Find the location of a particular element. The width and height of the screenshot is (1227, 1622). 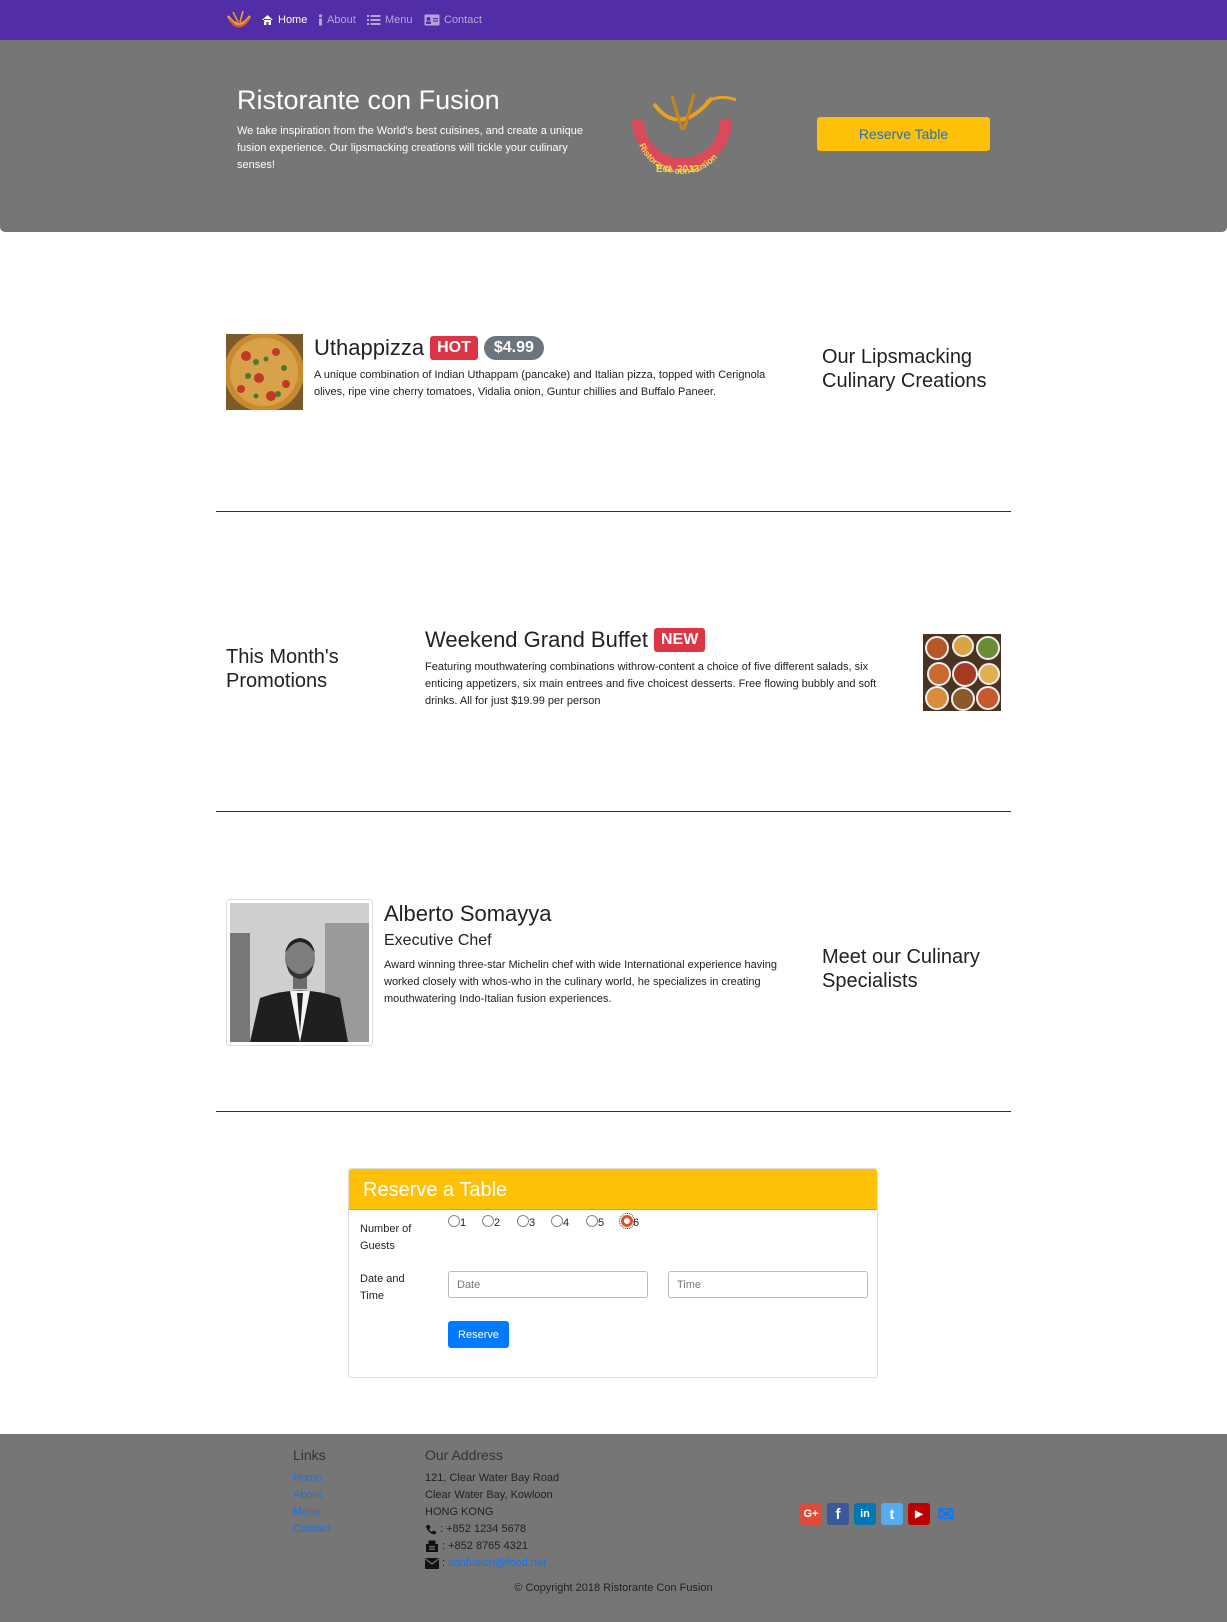

uthappizza-image is located at coordinates (264, 372).